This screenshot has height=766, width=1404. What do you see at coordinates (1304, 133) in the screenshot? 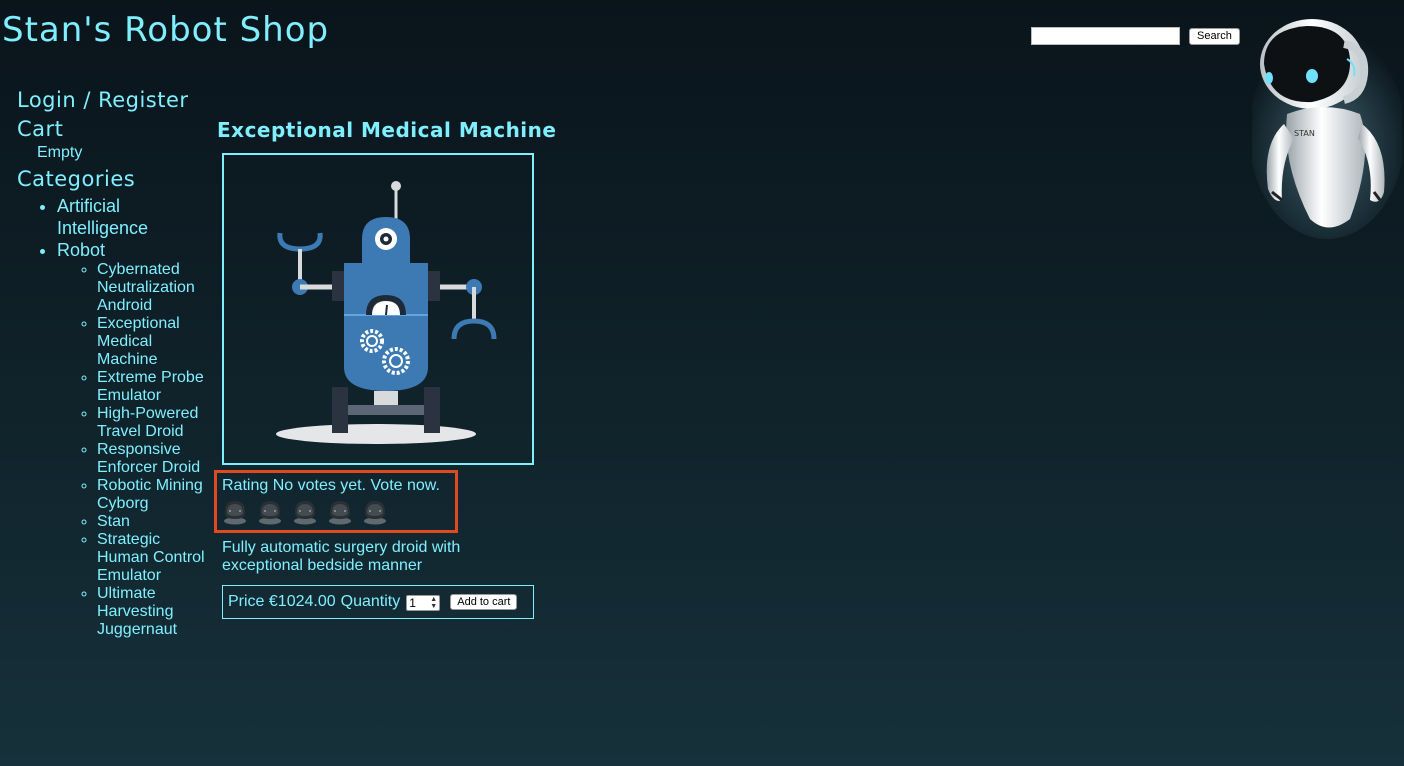
I see `mascot-label: STAN` at bounding box center [1304, 133].